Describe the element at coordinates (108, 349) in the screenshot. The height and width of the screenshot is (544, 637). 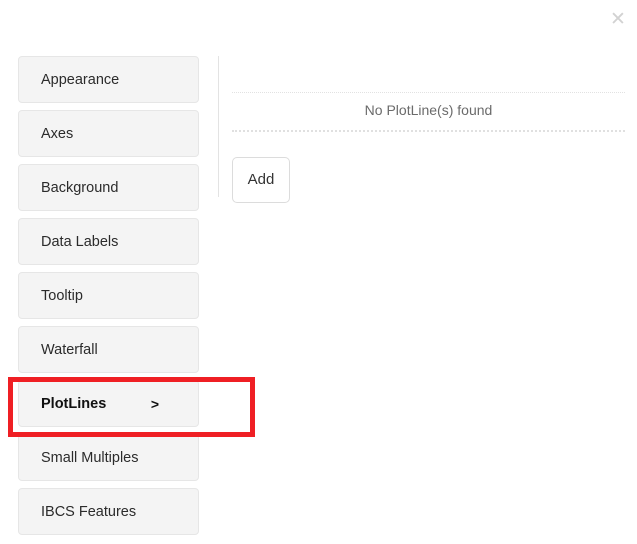
I see `sidebar-item-waterfall: Waterfall` at that location.